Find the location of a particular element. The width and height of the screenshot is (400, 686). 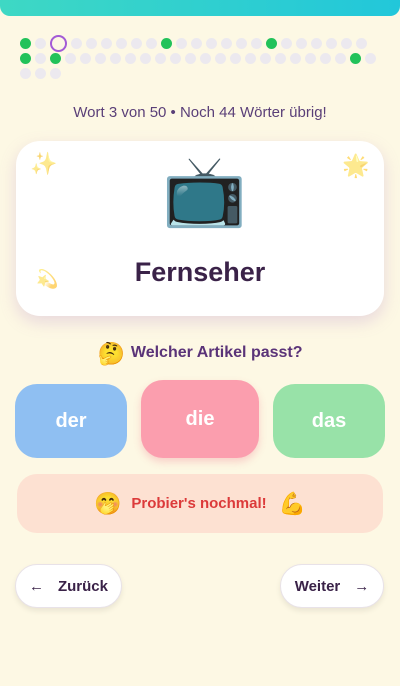

article-button-die: die is located at coordinates (200, 419).